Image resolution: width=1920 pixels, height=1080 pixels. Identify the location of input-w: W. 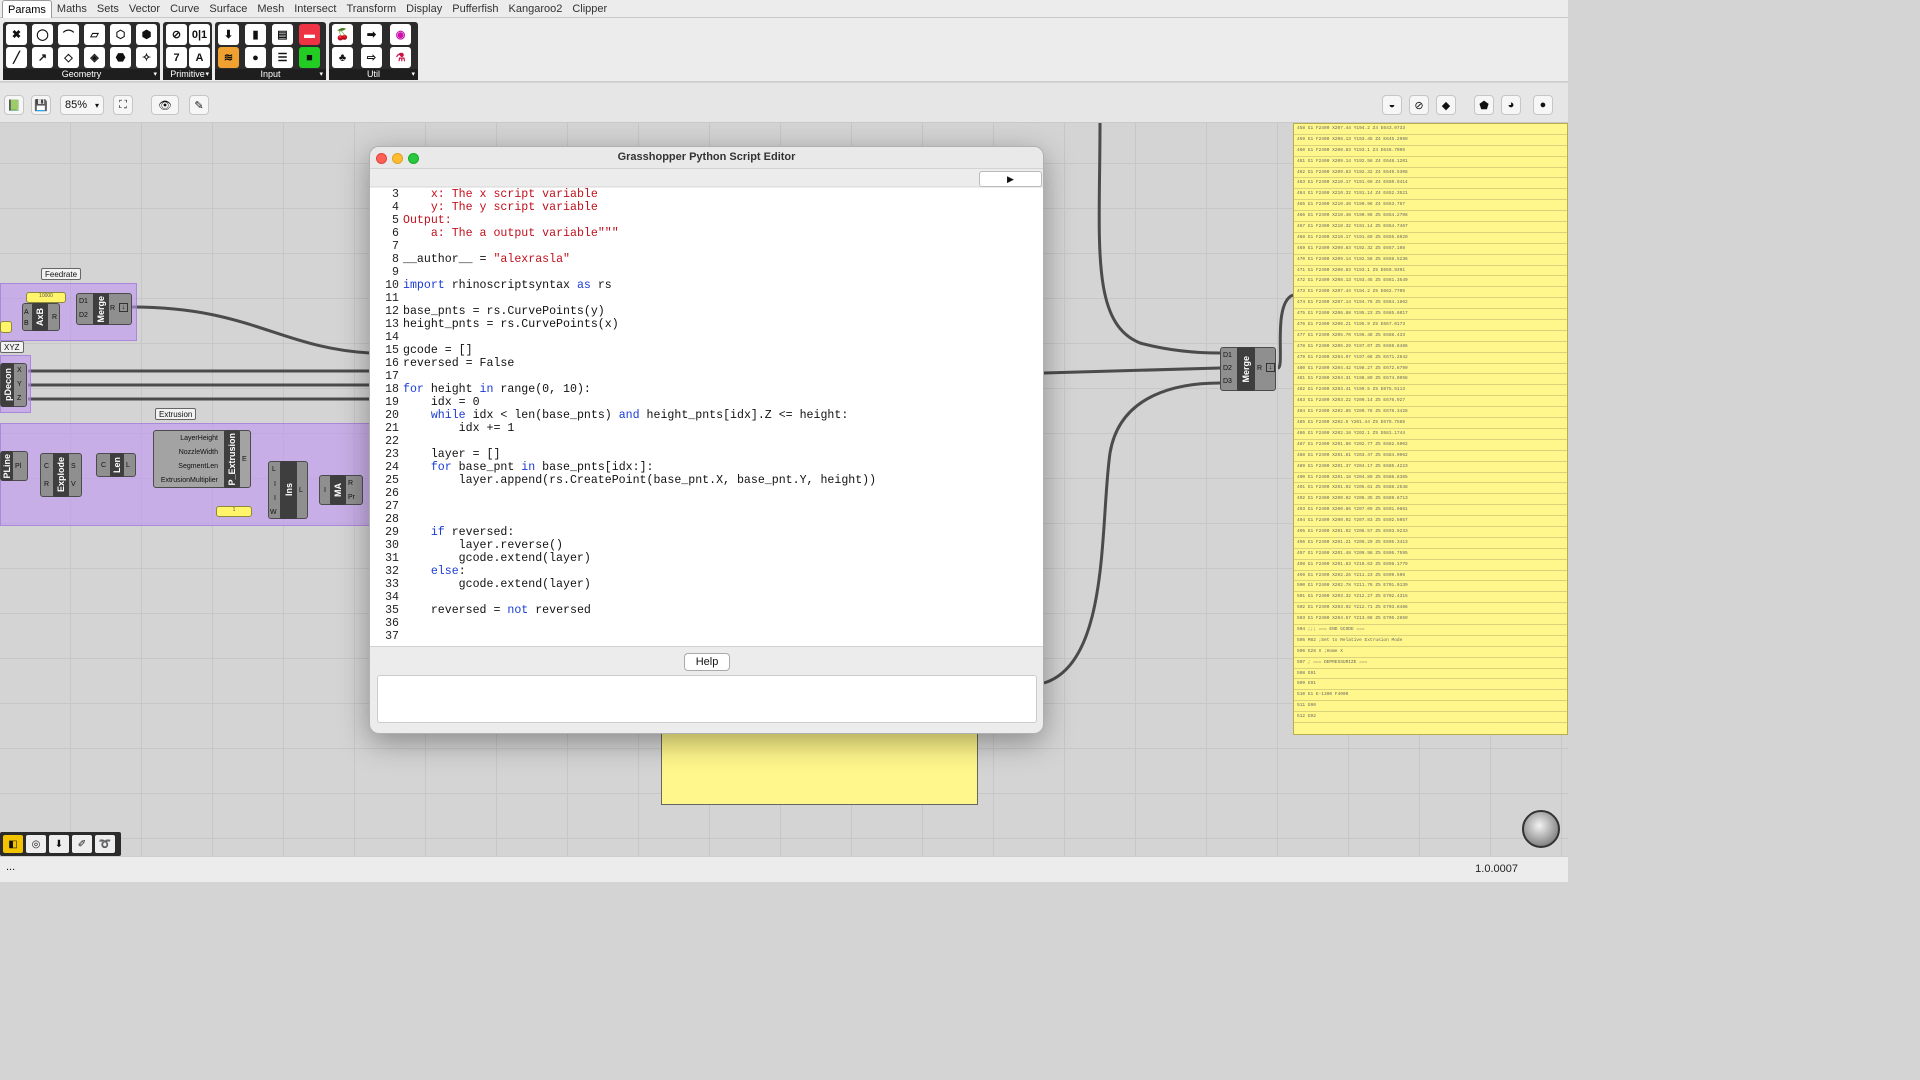
(273, 513).